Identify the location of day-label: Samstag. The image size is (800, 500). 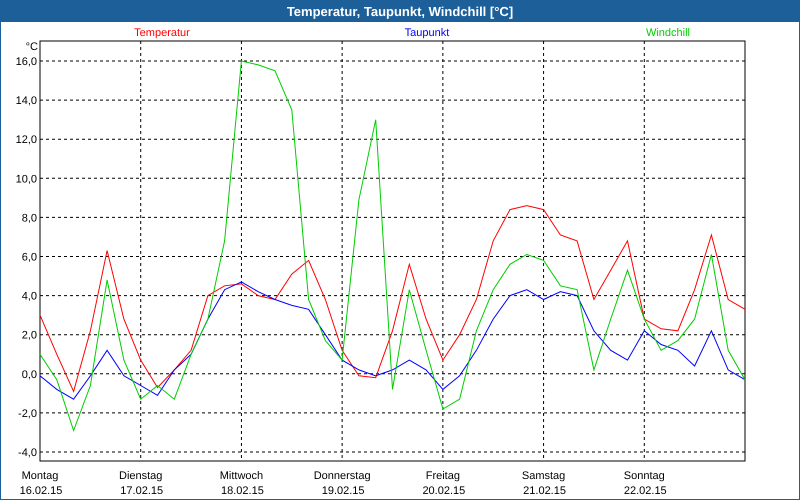
(544, 476).